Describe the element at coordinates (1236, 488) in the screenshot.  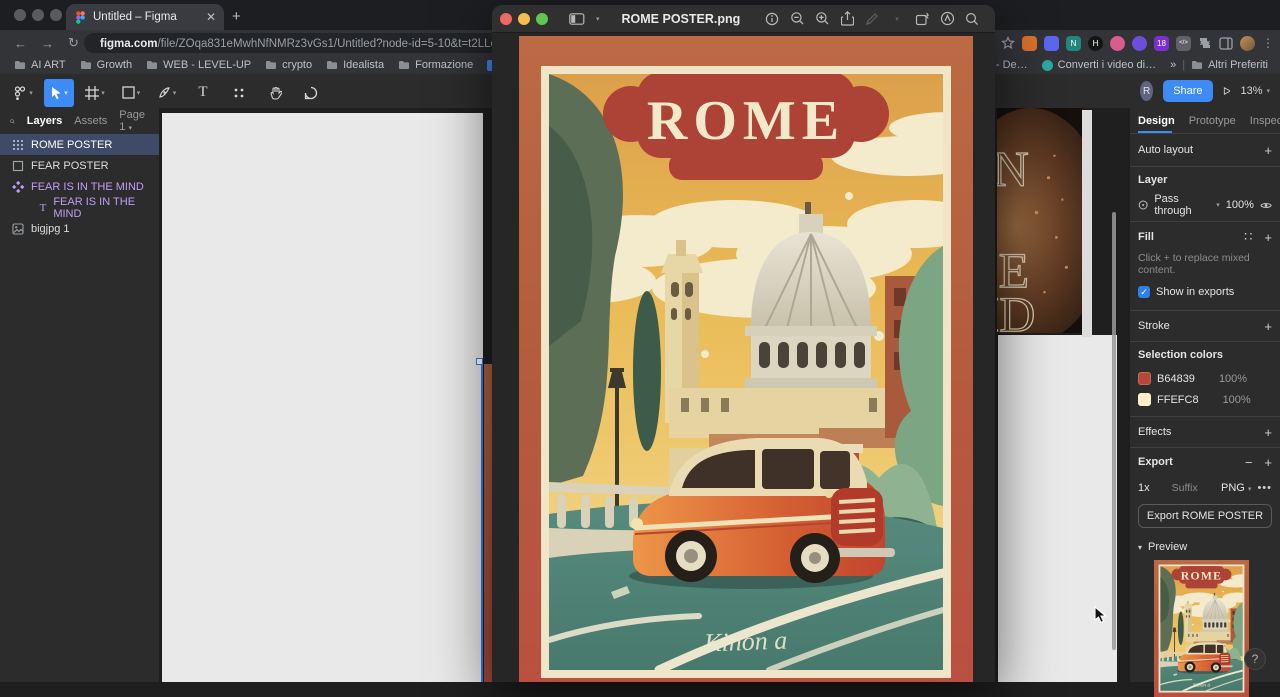
I see `export-format-select: PNG ▾` at that location.